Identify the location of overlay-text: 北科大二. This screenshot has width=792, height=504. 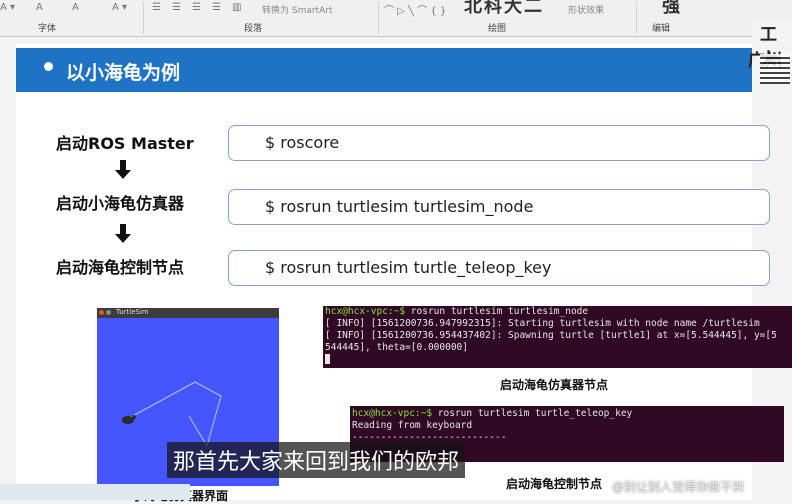
(504, 8).